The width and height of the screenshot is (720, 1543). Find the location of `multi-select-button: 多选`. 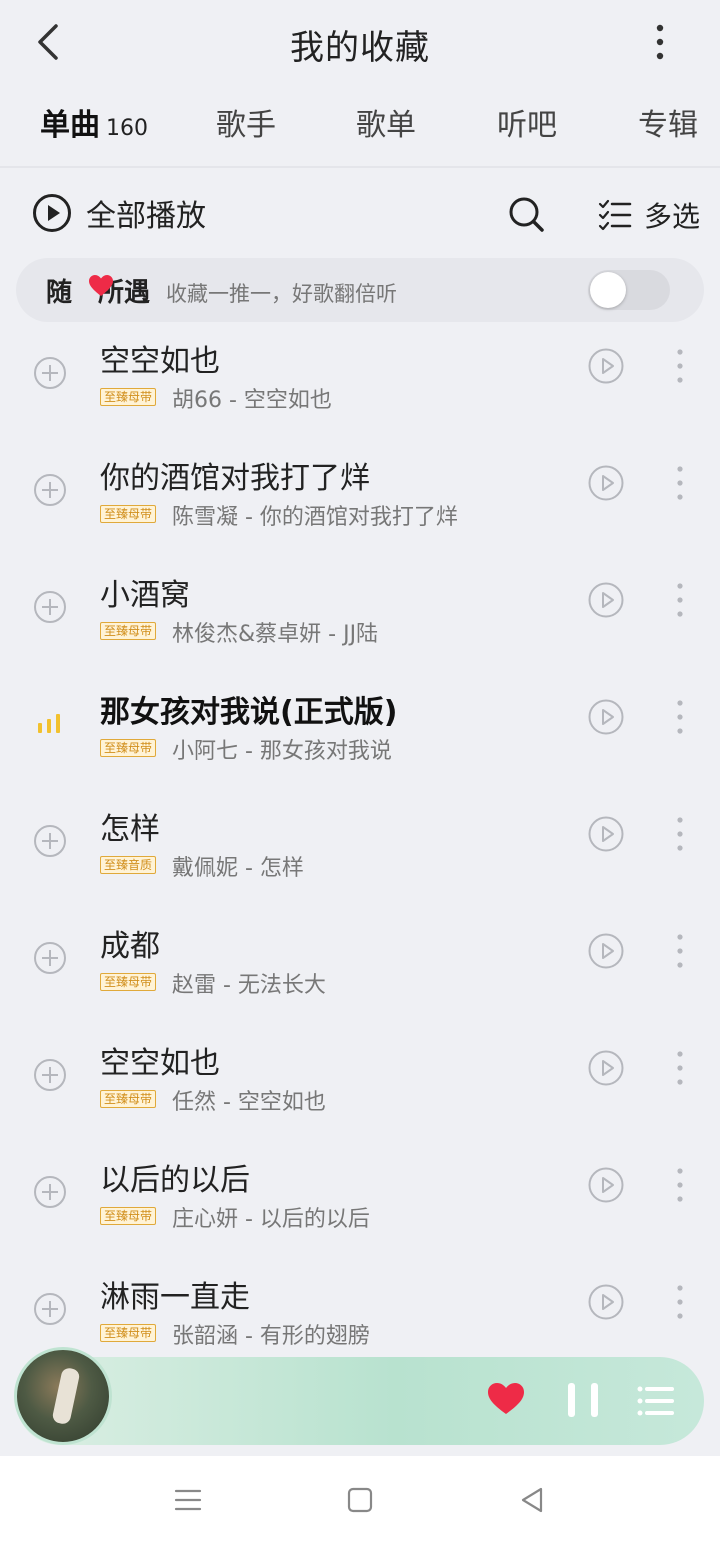

multi-select-button: 多选 is located at coordinates (649, 215).